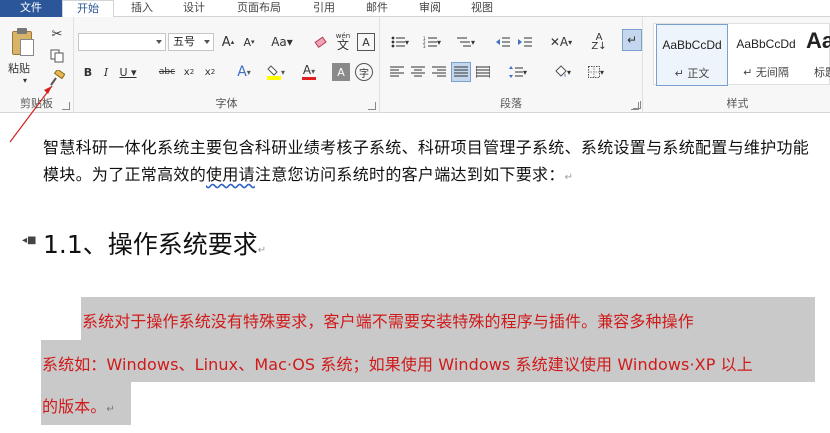 Image resolution: width=830 pixels, height=433 pixels. What do you see at coordinates (249, 42) in the screenshot?
I see `shrink-font-icon: A ▾` at bounding box center [249, 42].